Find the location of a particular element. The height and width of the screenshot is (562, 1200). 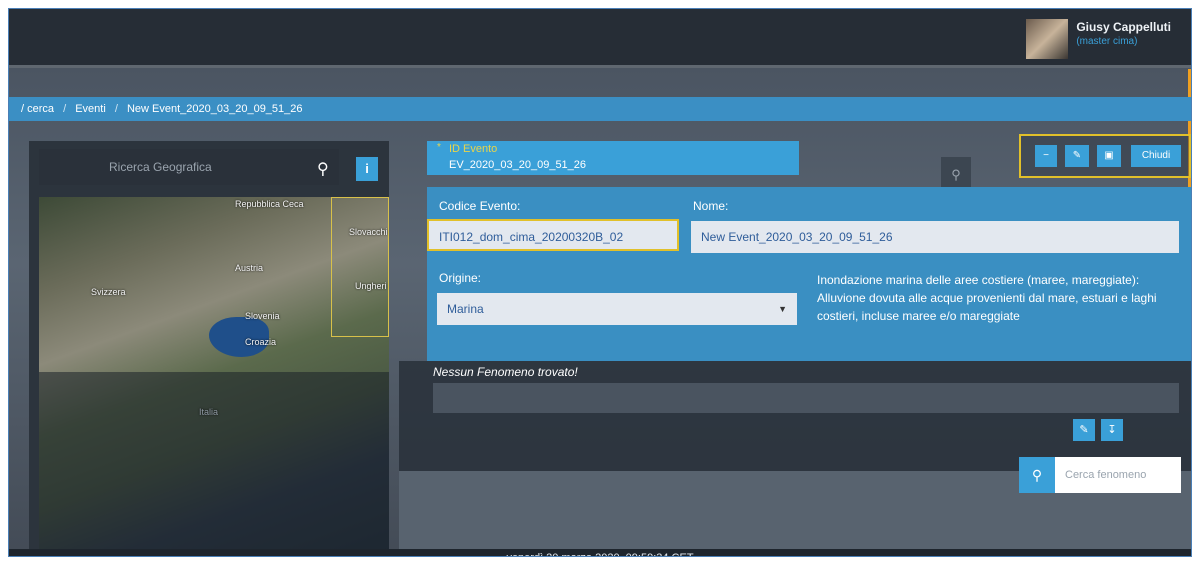

fenomeno-section: Nessun Fenomeno trovato! ✎ ↧ is located at coordinates (795, 416).